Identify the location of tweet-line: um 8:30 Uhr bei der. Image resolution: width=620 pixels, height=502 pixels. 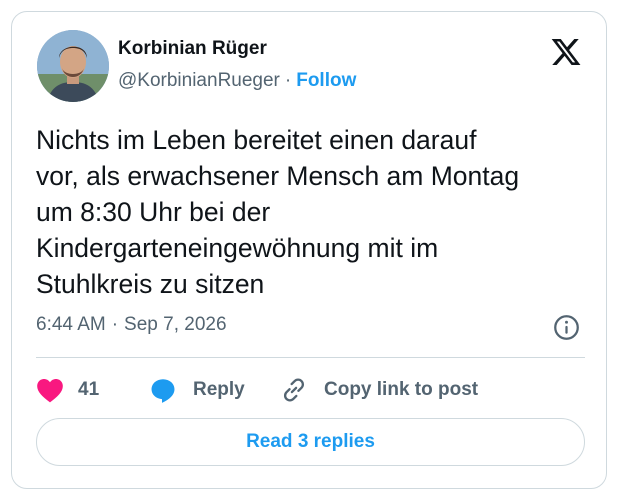
(153, 212).